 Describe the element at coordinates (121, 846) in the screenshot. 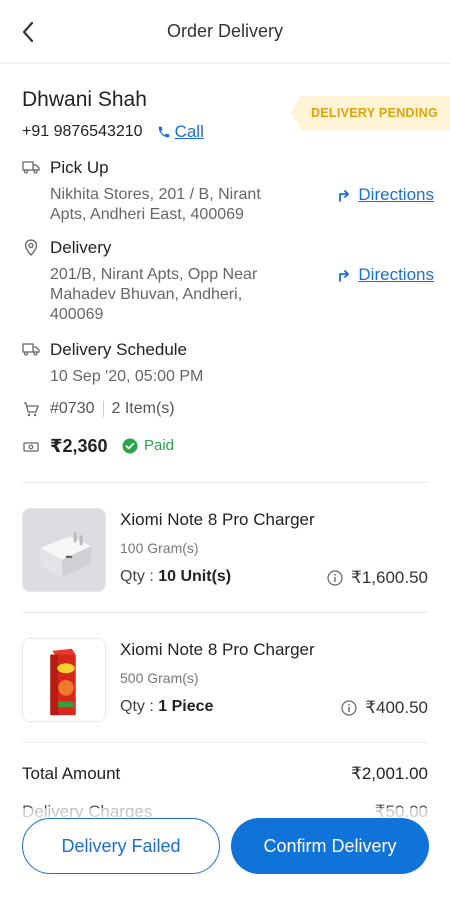

I see `delivery-failed-button: Delivery Failed` at that location.